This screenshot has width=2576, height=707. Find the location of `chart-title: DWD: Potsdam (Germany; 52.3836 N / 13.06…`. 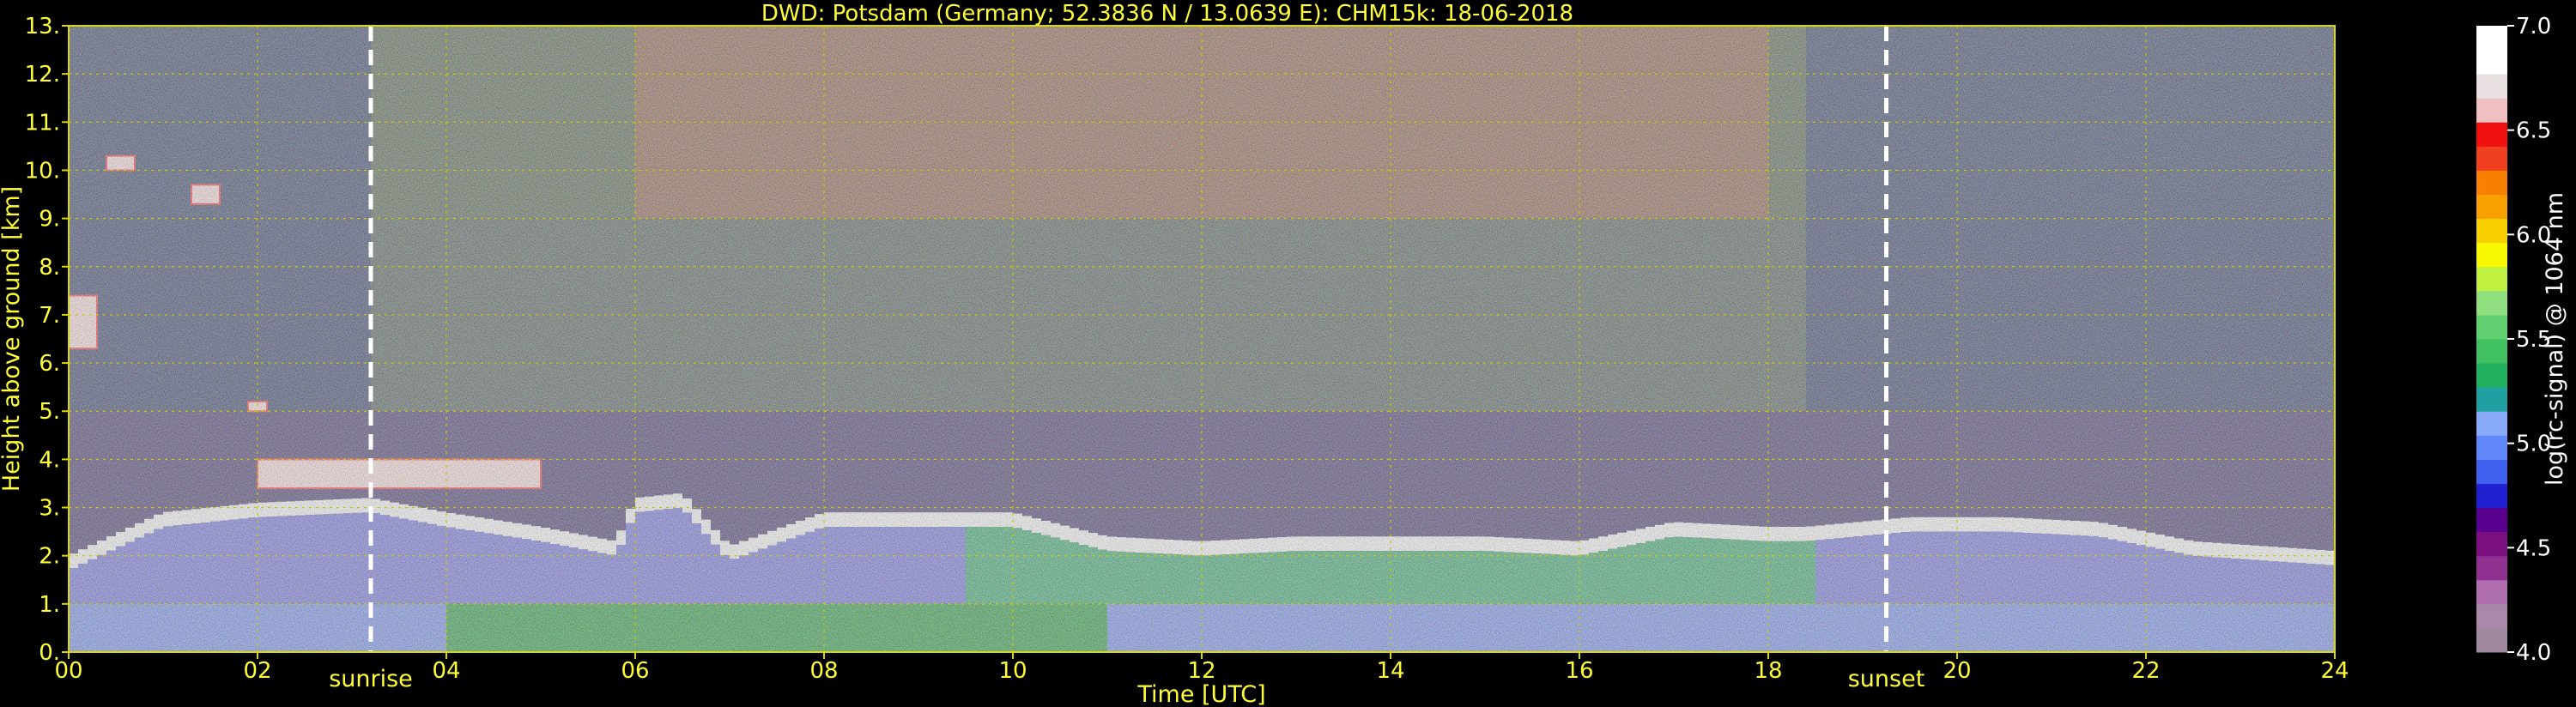

chart-title: DWD: Potsdam (Germany; 52.3836 N / 13.06… is located at coordinates (1167, 14).